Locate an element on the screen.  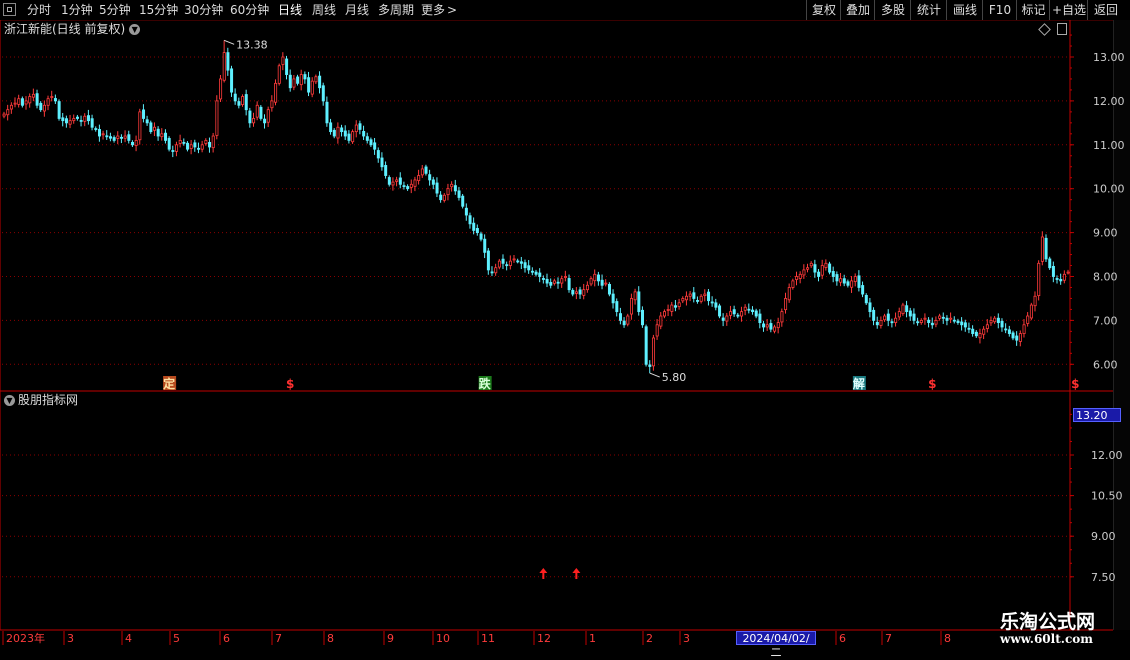
low-price-label: 5.80 is located at coordinates (674, 377).